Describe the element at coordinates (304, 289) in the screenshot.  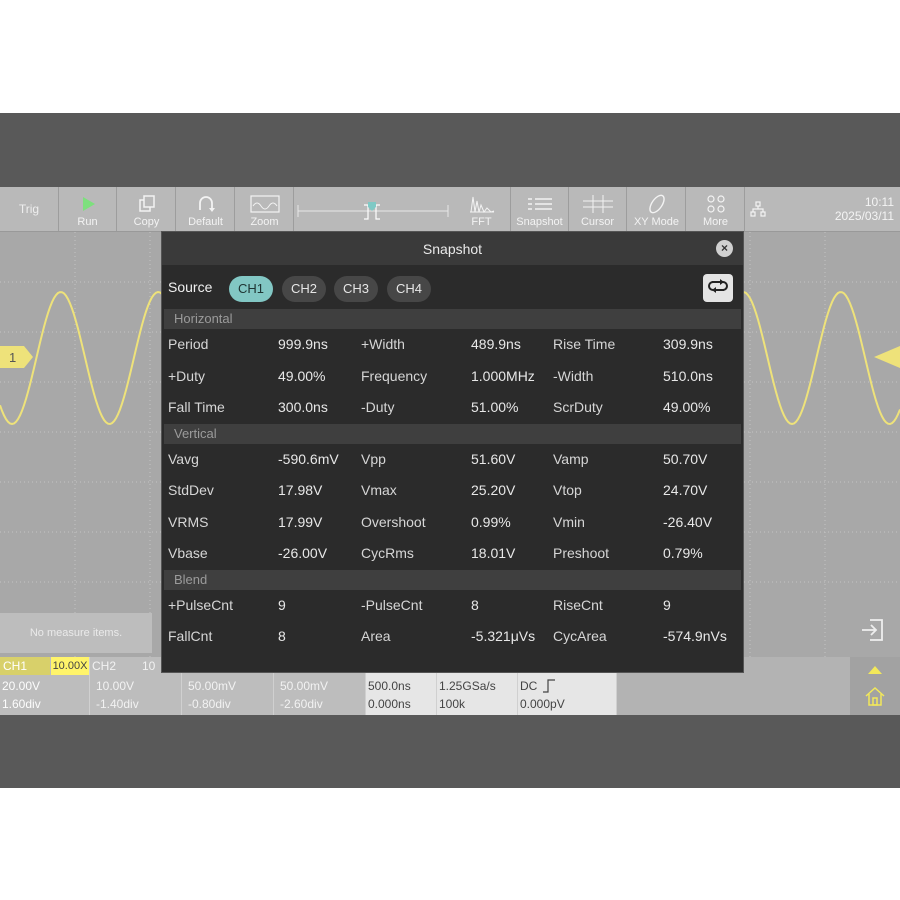
I see `source-chip-ch2: CH2` at that location.